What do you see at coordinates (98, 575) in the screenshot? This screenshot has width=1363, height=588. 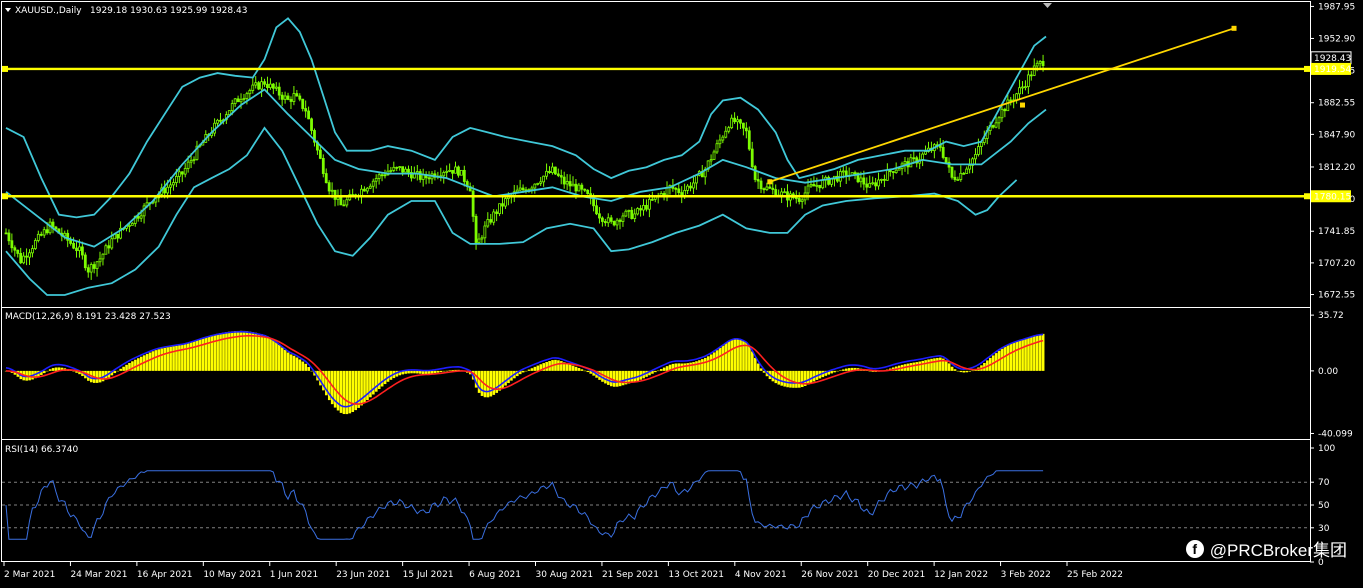 I see `date-tick-label: 24 Mar 2021` at bounding box center [98, 575].